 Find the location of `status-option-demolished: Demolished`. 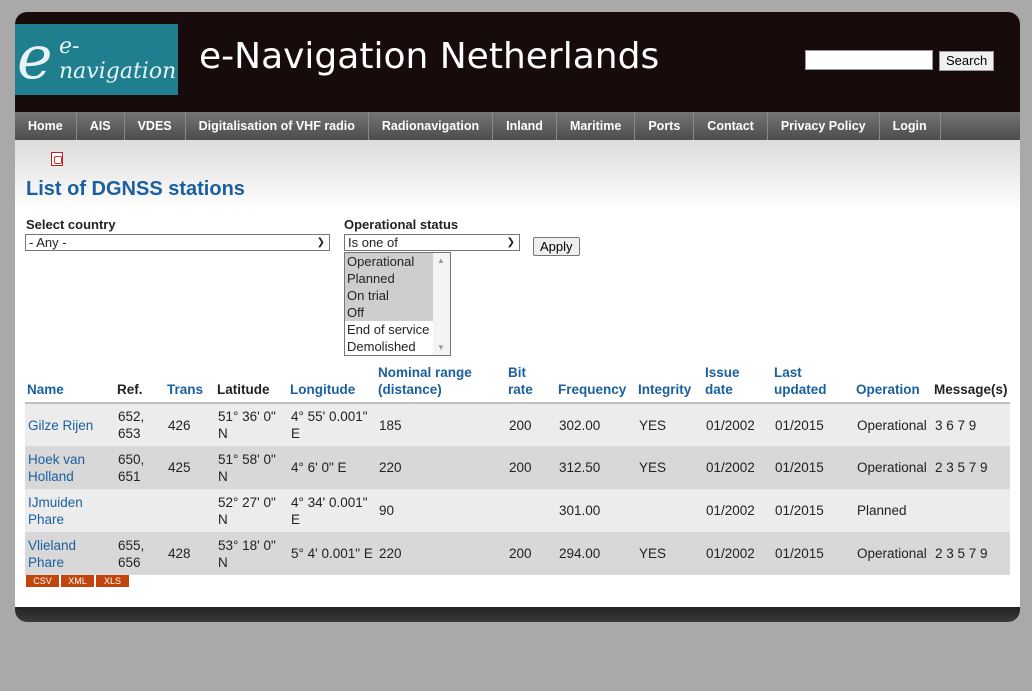

status-option-demolished: Demolished is located at coordinates (389, 346).